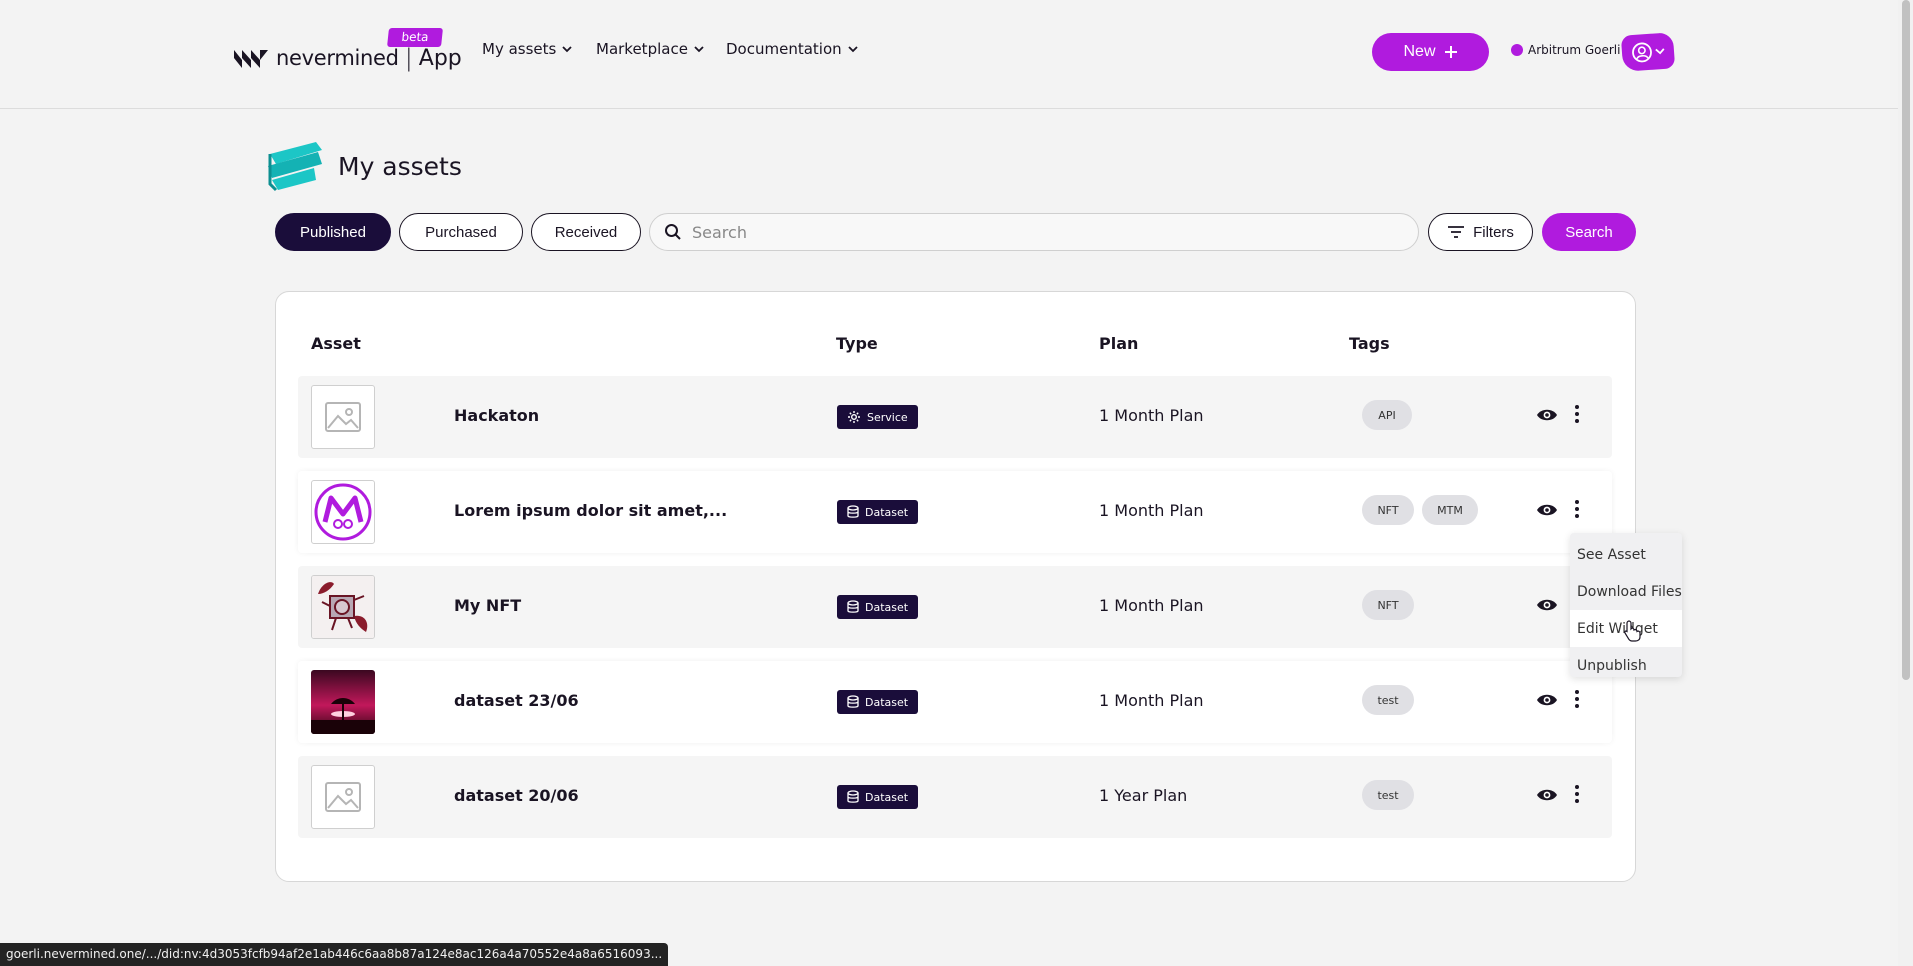 The width and height of the screenshot is (1913, 966). Describe the element at coordinates (642, 49) in the screenshot. I see `nav-marketplace-label: Marketplace` at that location.